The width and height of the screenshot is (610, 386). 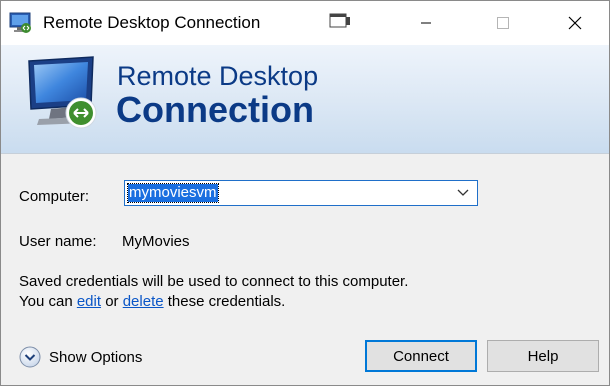 I want to click on maximize-icon, so click(x=503, y=23).